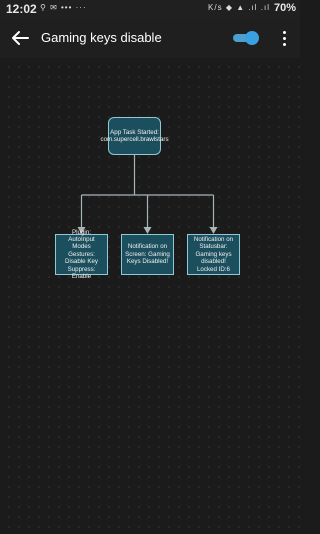 The image size is (320, 534). I want to click on signal-icons: K/s ◆ ▲ .ıl .ıl, so click(239, 7).